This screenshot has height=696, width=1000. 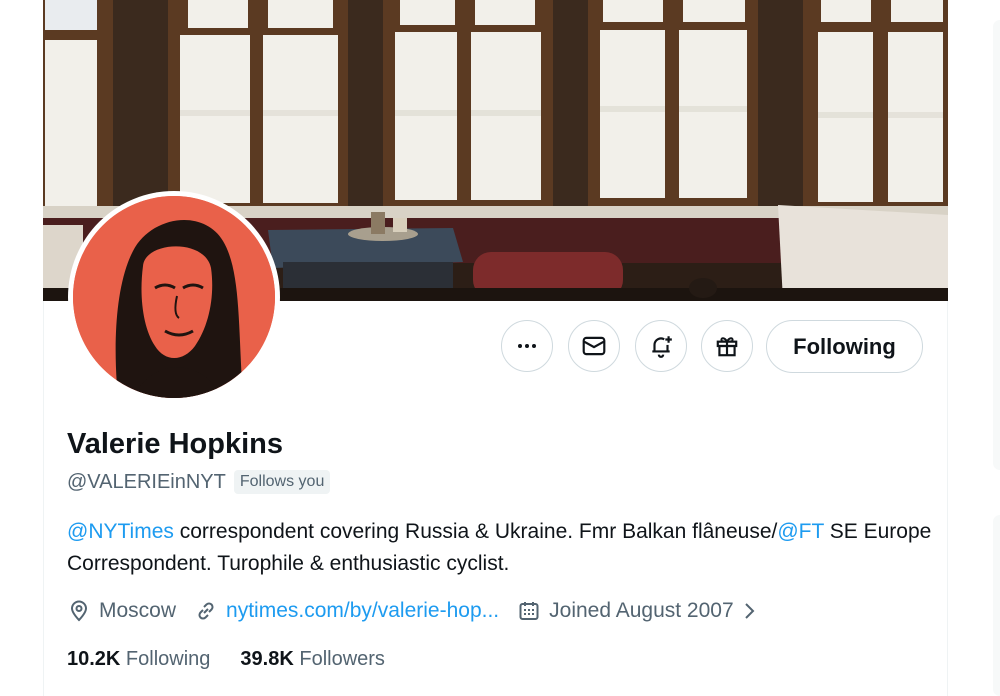 What do you see at coordinates (750, 611) in the screenshot?
I see `chevron-right-icon` at bounding box center [750, 611].